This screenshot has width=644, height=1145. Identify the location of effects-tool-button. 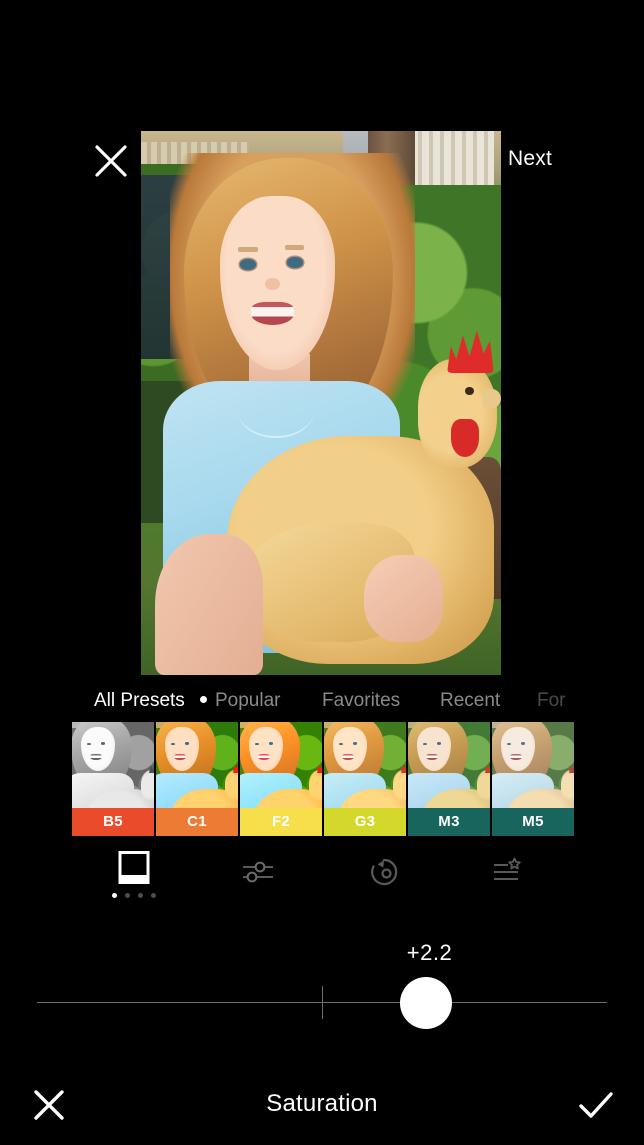
(506, 879).